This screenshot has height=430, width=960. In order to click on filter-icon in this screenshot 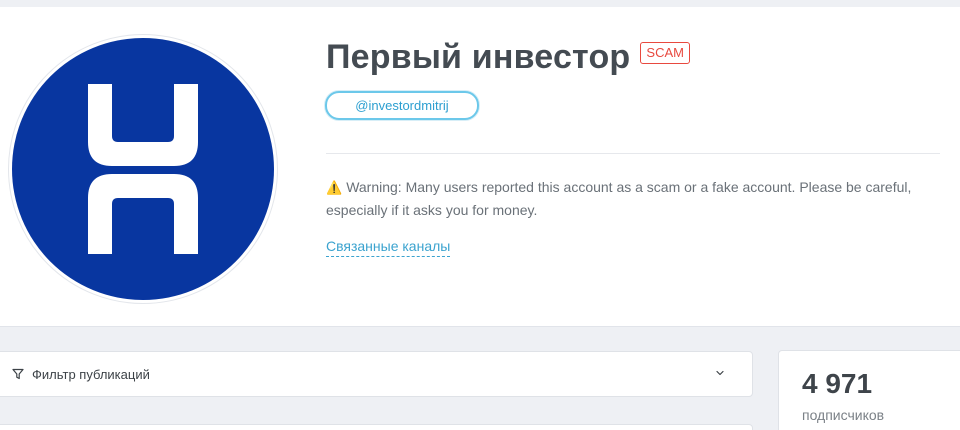, I will do `click(18, 374)`.